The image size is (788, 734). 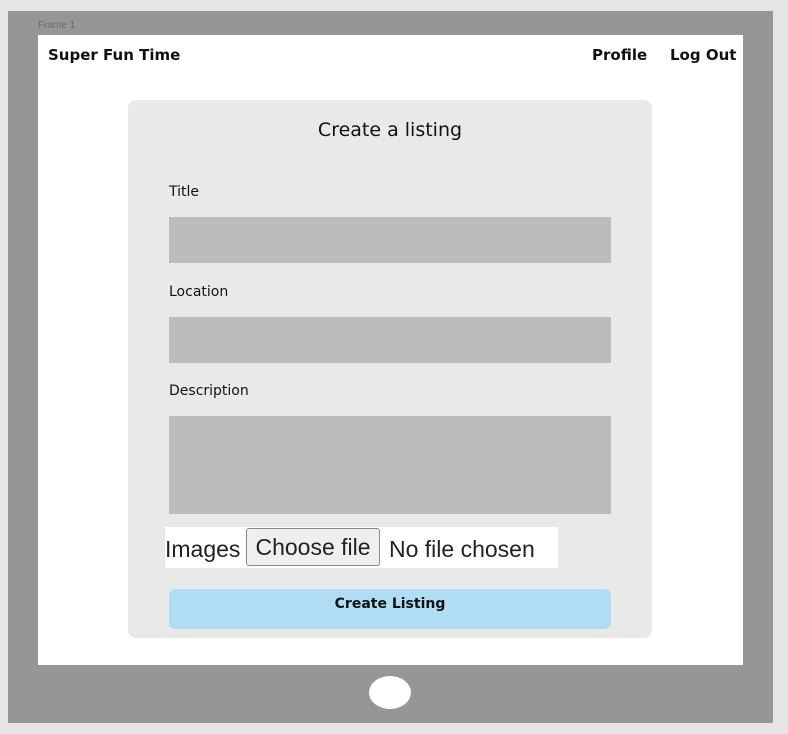 What do you see at coordinates (209, 391) in the screenshot?
I see `description-label: Description` at bounding box center [209, 391].